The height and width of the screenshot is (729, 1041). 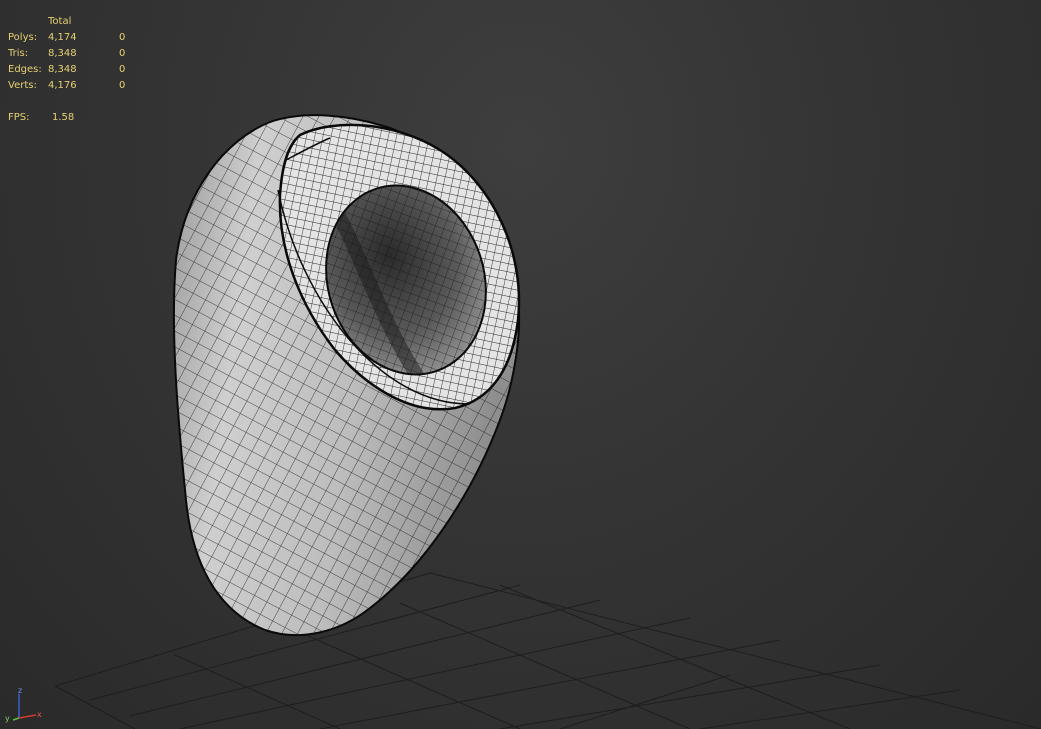 I want to click on stats-value-verts: 4,176, so click(x=62, y=85).